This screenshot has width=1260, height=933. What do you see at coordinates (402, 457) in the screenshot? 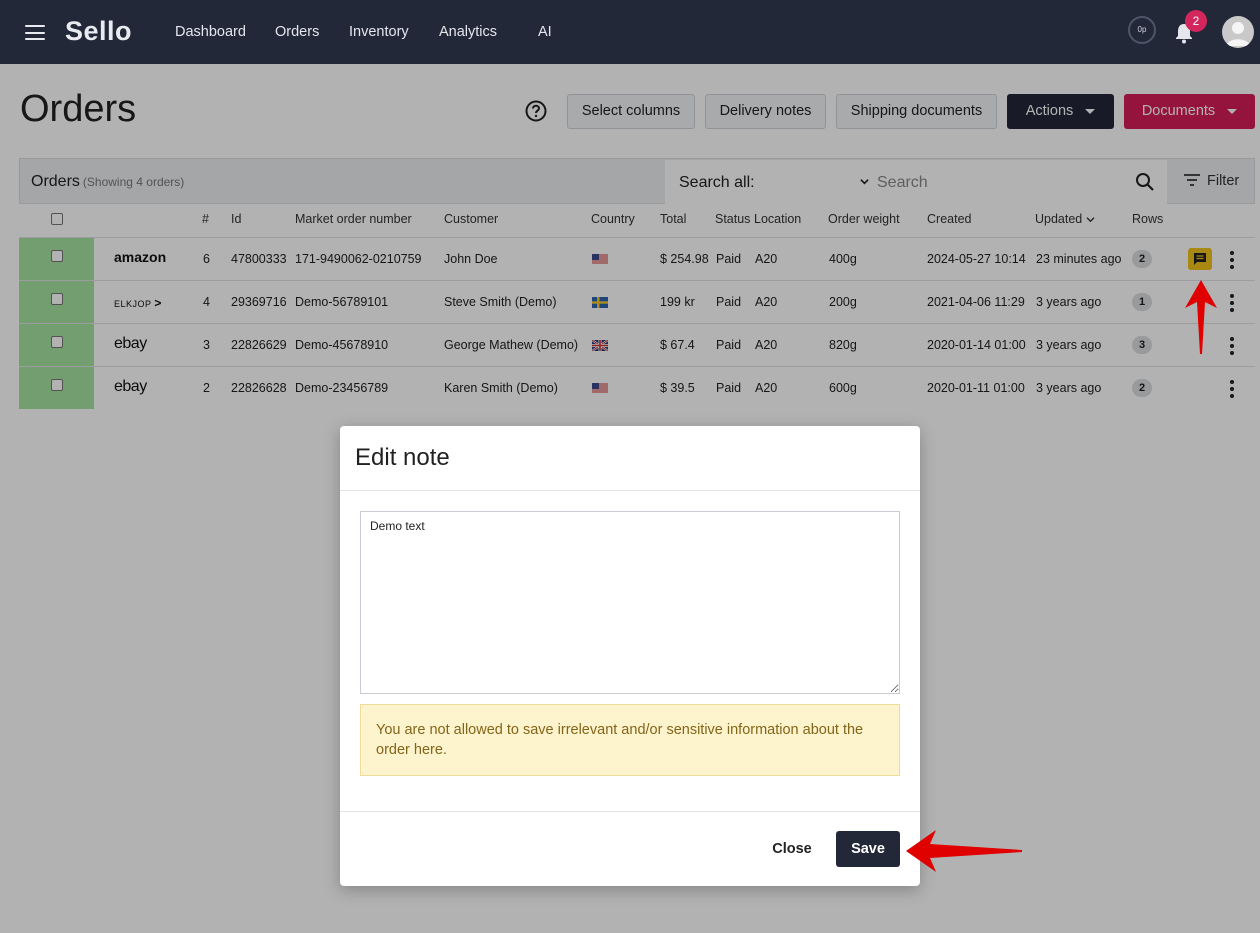
I see `dialog-title: Edit note` at bounding box center [402, 457].